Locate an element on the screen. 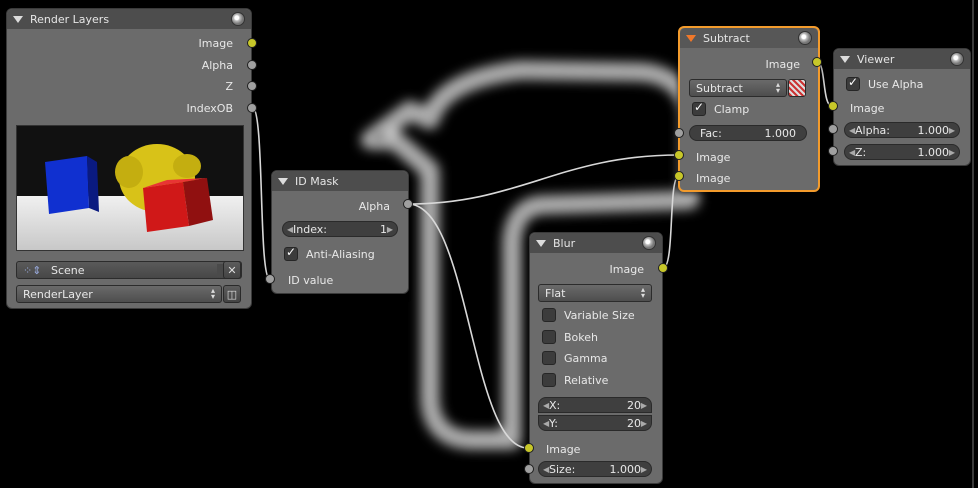  link-alpha-to-blur-image is located at coordinates (468, 326).